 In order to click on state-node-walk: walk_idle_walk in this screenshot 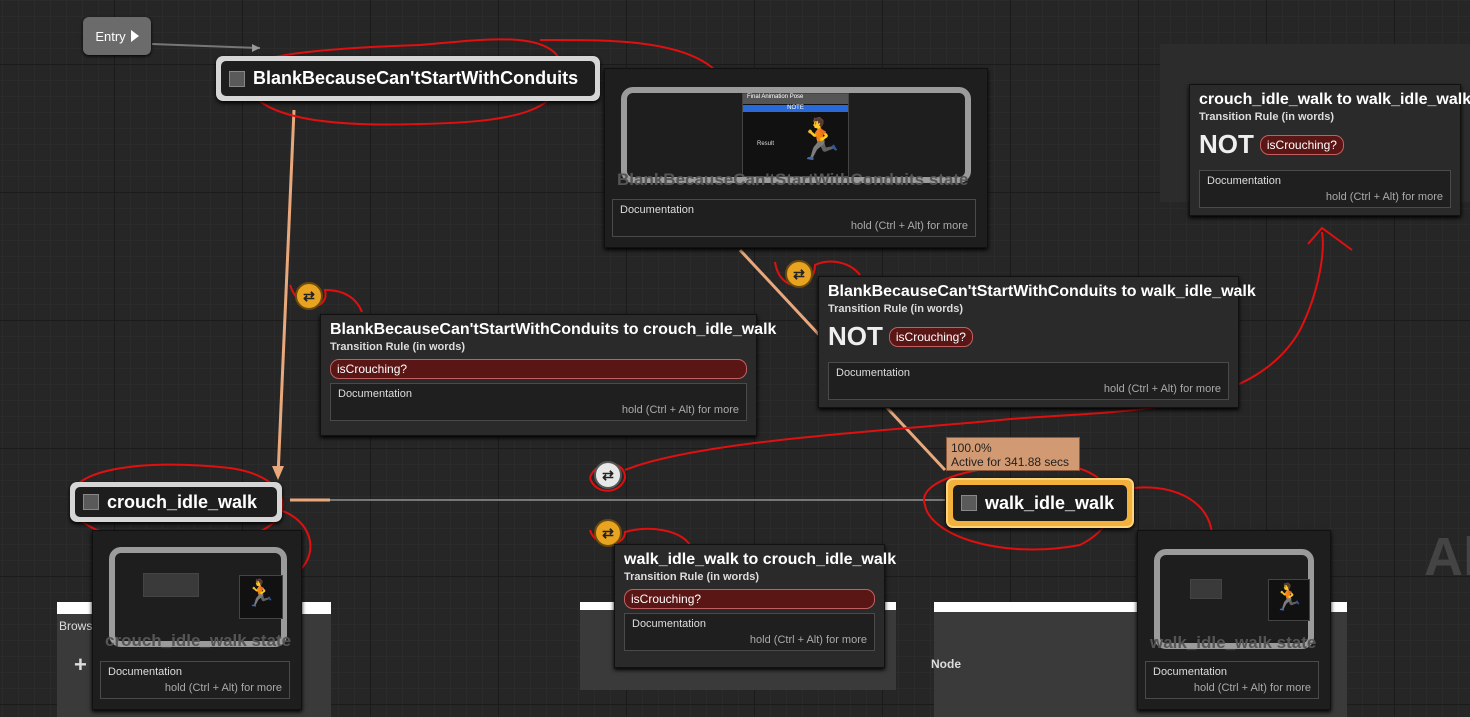, I will do `click(1040, 503)`.